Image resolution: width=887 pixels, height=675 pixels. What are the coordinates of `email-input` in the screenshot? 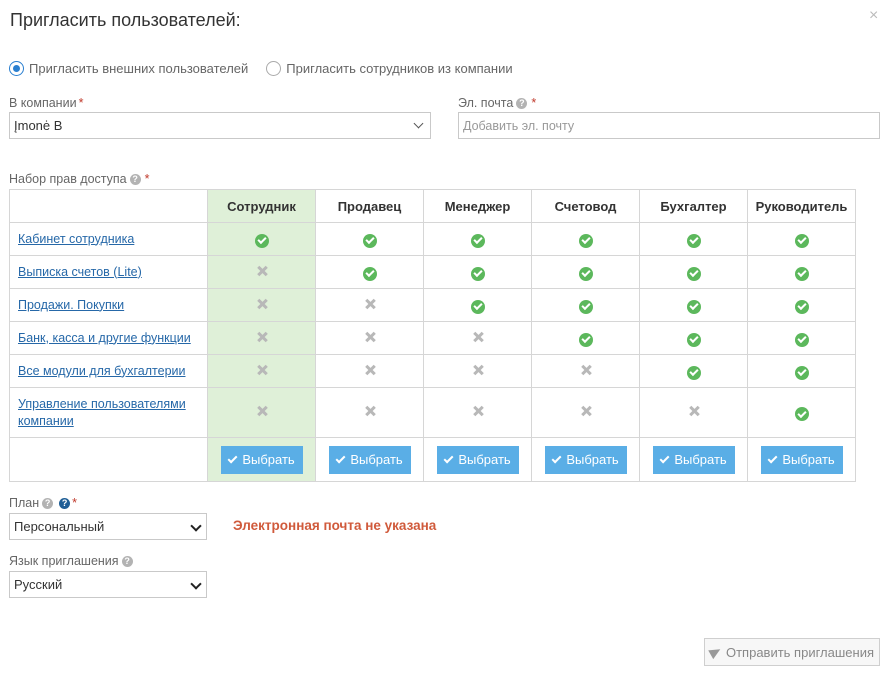 It's located at (669, 125).